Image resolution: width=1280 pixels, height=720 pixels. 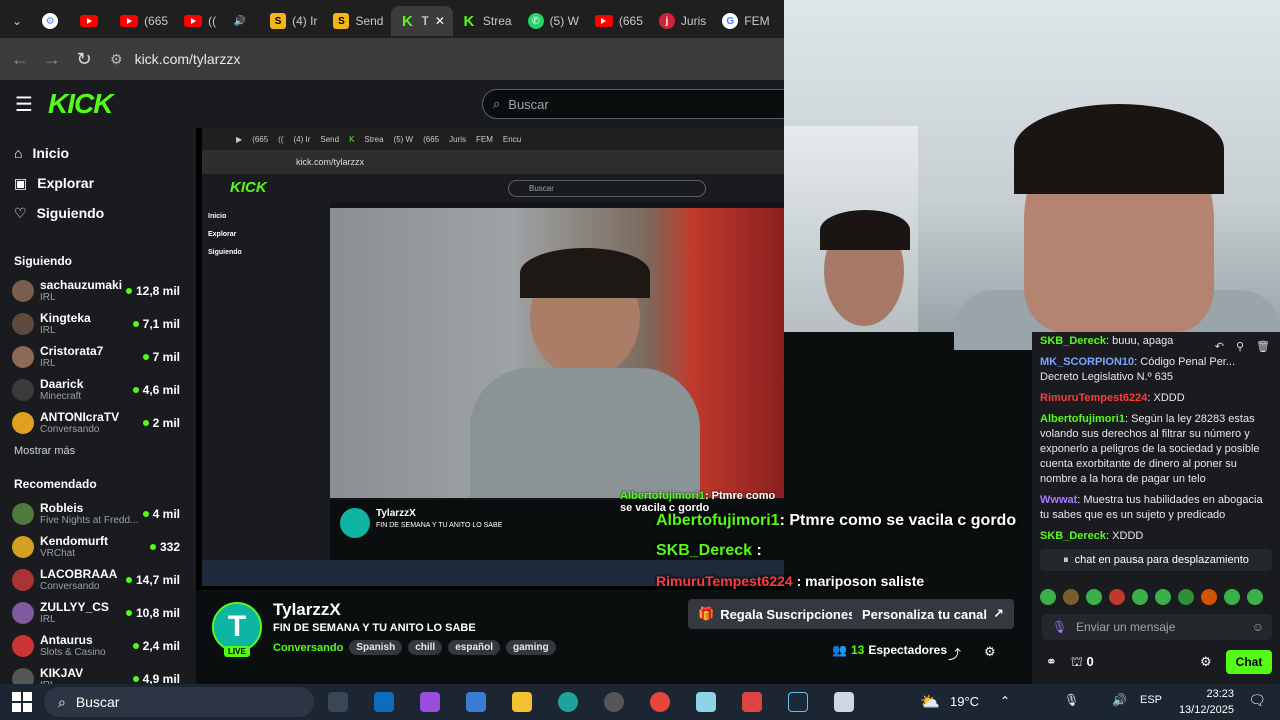 What do you see at coordinates (1156, 536) in the screenshot?
I see `chat-message: SKB_Dereck: XDDD` at bounding box center [1156, 536].